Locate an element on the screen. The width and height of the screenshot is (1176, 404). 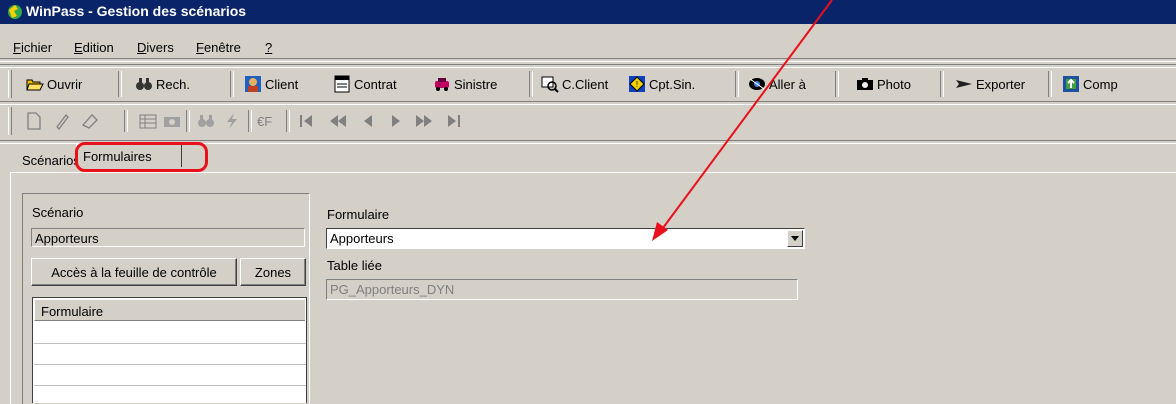
formulaire-label: Formulaire is located at coordinates (358, 214).